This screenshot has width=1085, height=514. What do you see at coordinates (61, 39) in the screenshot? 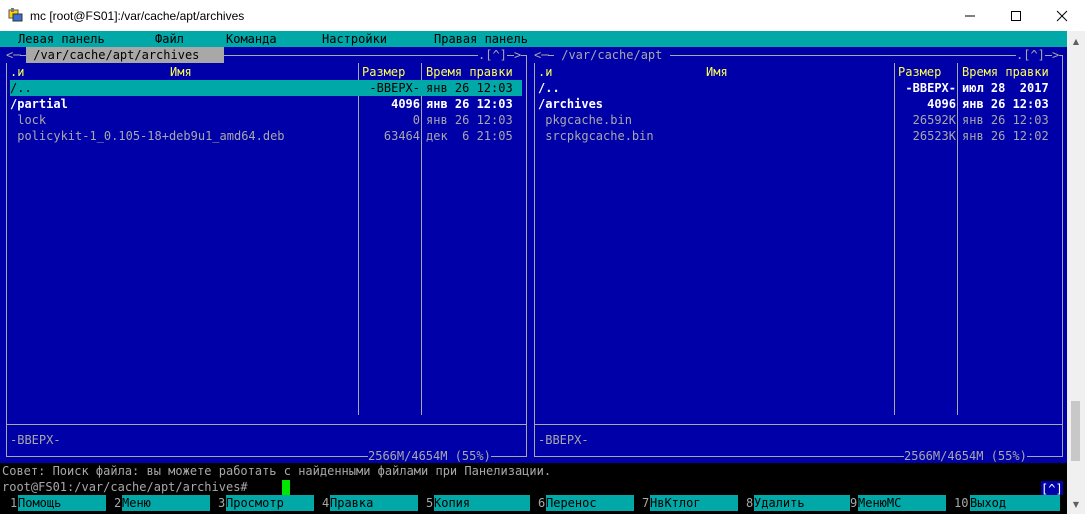
I see `menu-left-panel: Левая панель` at bounding box center [61, 39].